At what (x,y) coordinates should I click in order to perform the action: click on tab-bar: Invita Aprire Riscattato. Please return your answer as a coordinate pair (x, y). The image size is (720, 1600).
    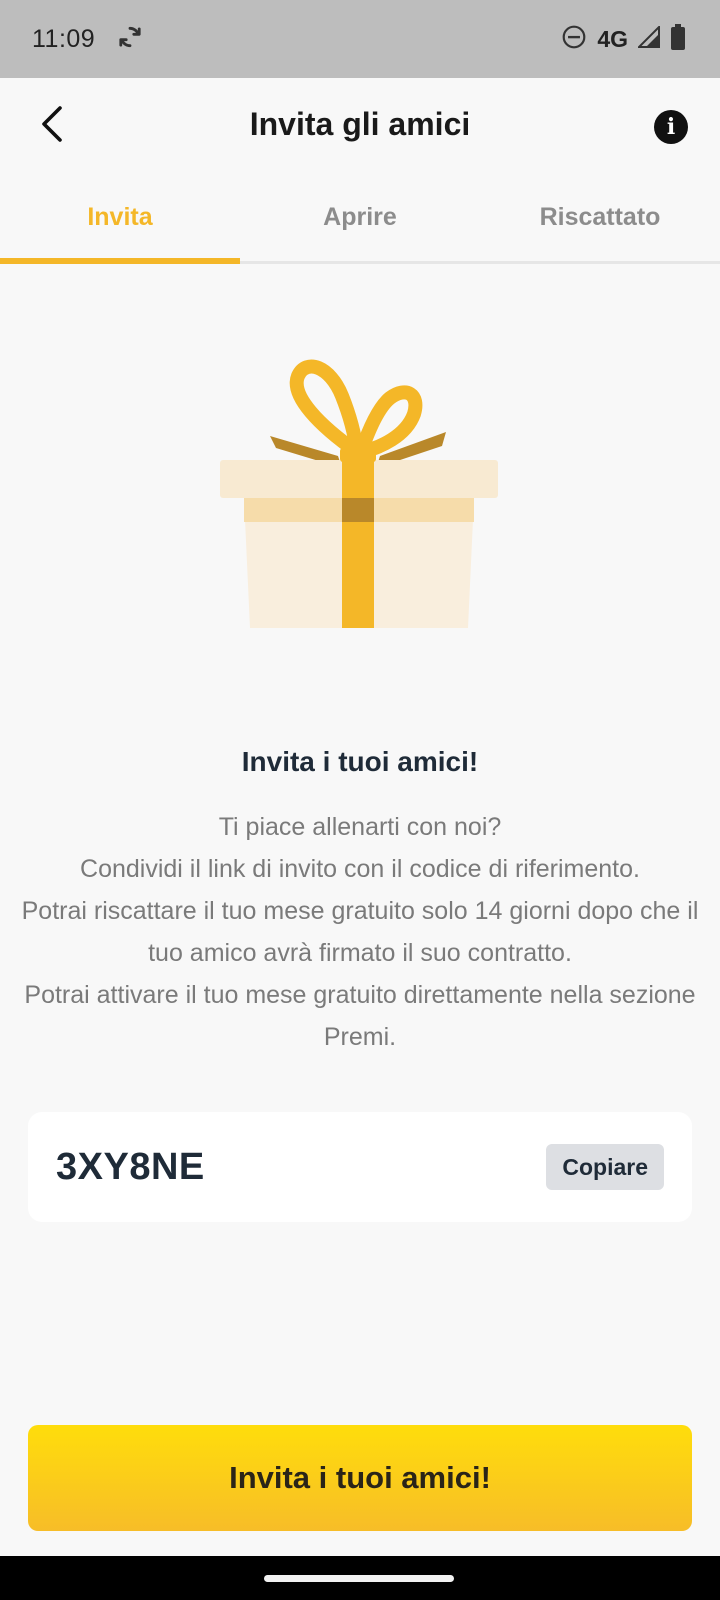
    Looking at the image, I should click on (360, 220).